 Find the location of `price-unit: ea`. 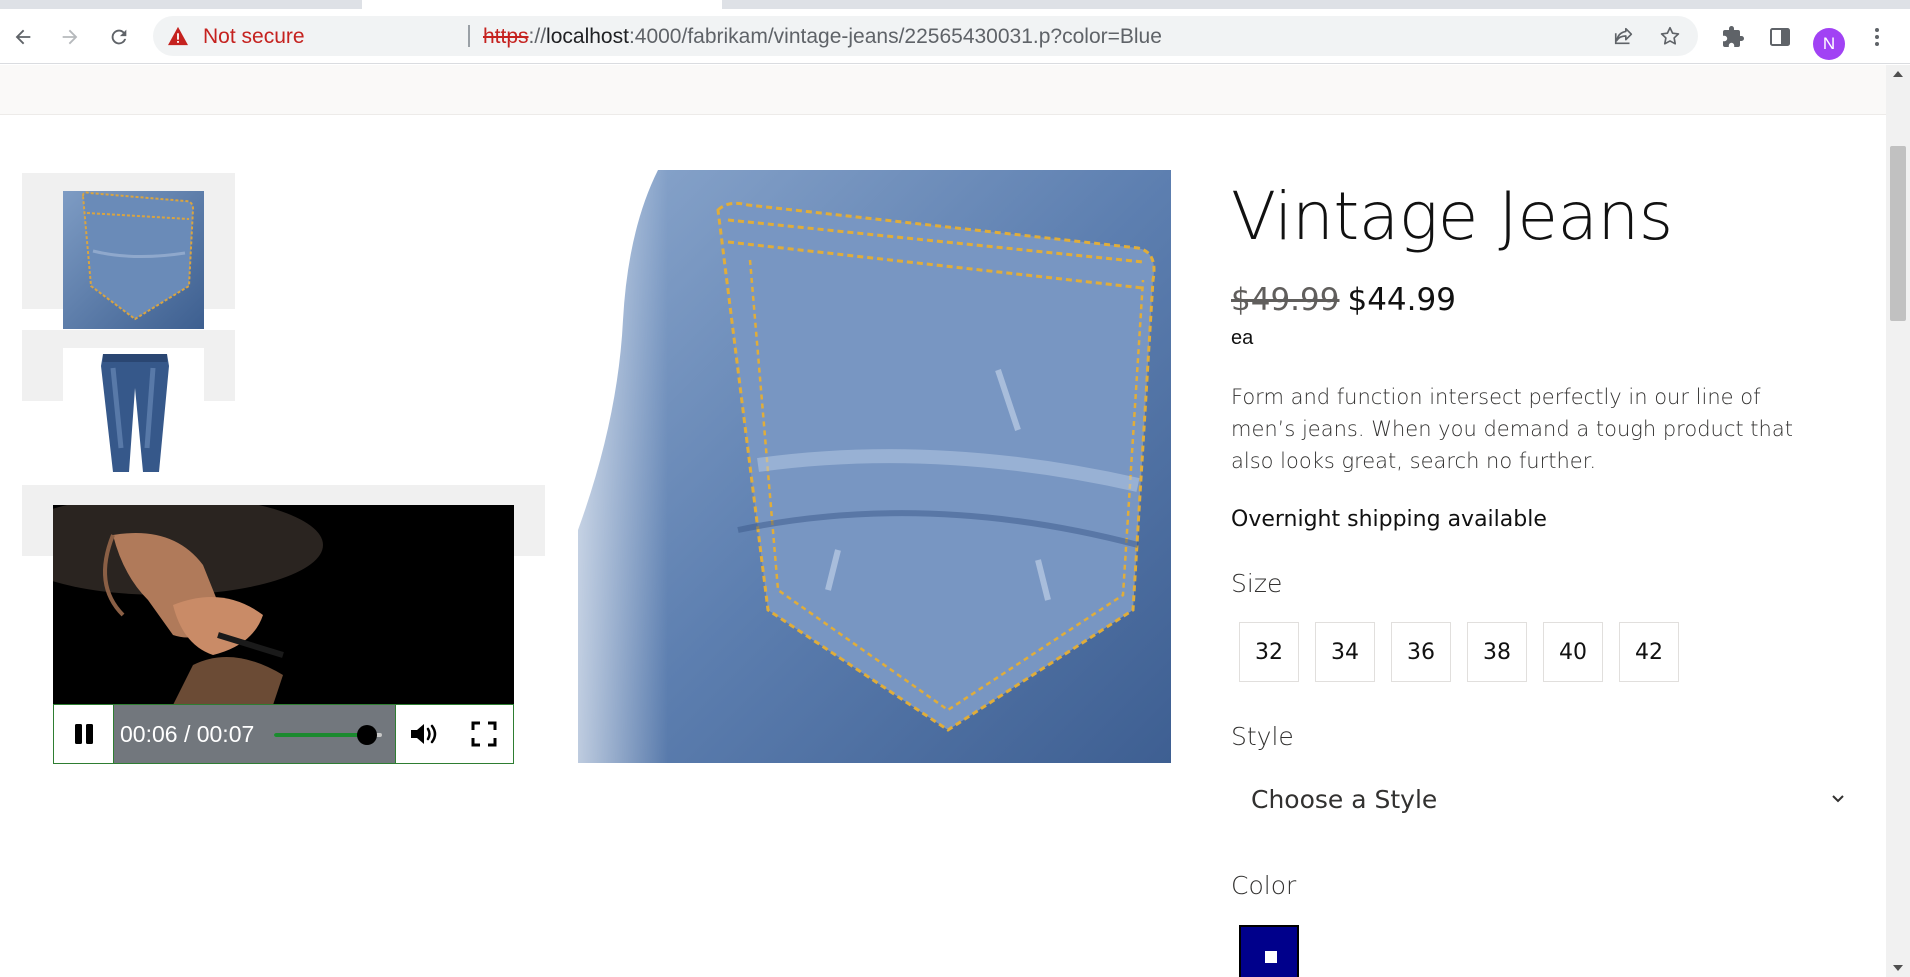

price-unit: ea is located at coordinates (1242, 338).